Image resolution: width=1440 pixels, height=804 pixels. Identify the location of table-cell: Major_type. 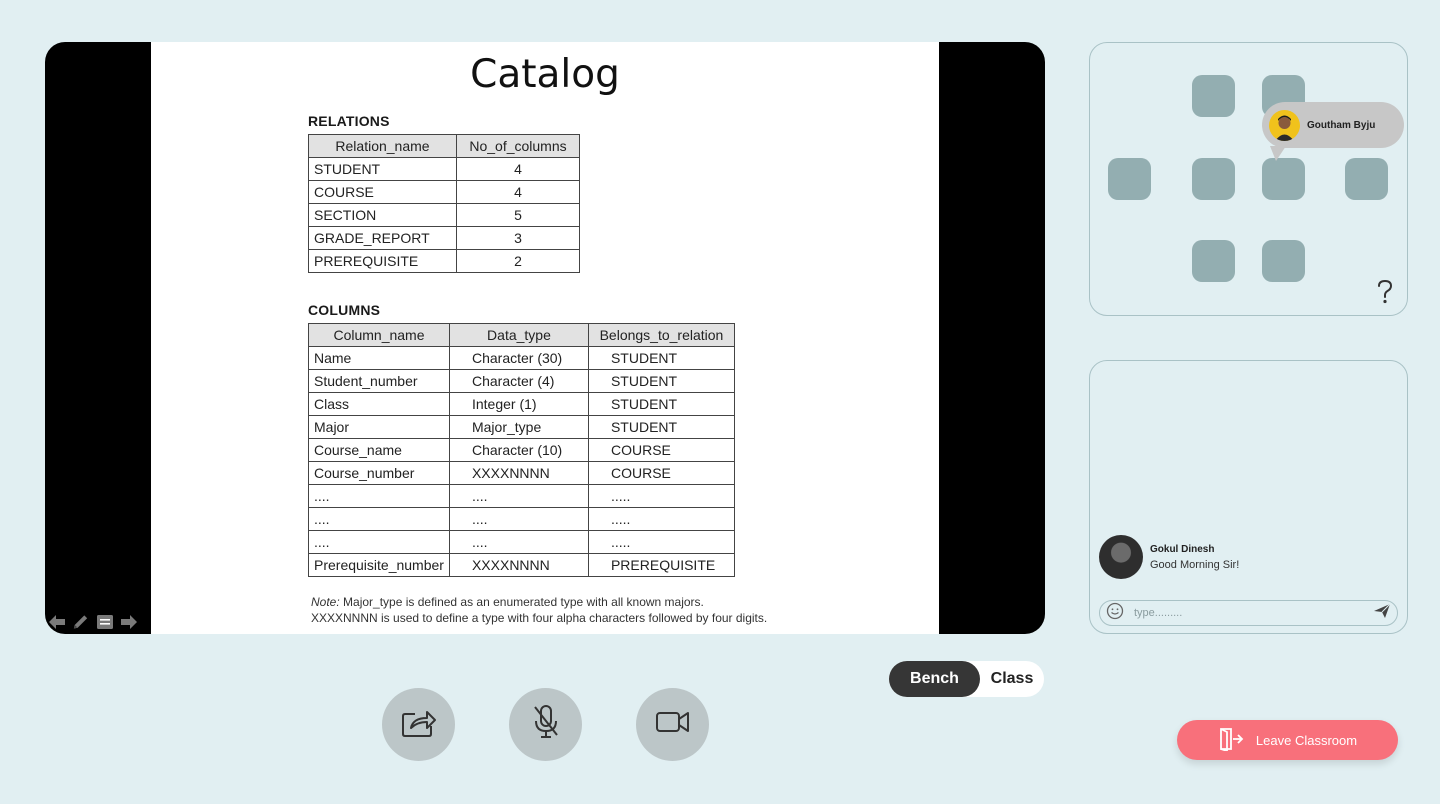
(518, 427).